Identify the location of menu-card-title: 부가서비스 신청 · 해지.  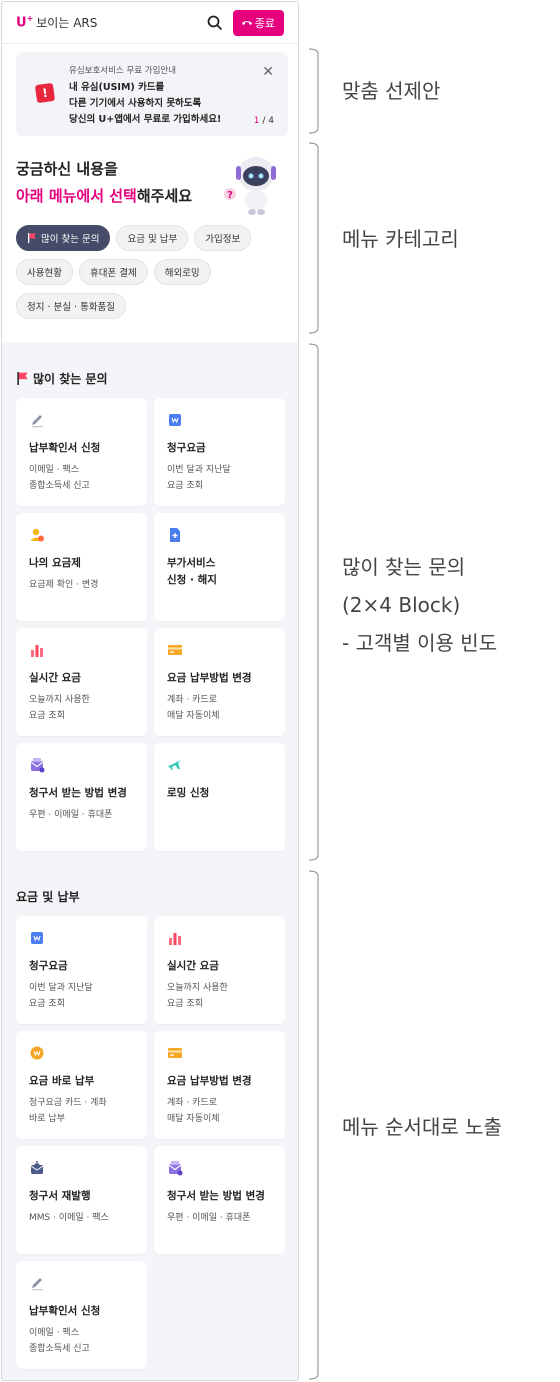
(192, 571).